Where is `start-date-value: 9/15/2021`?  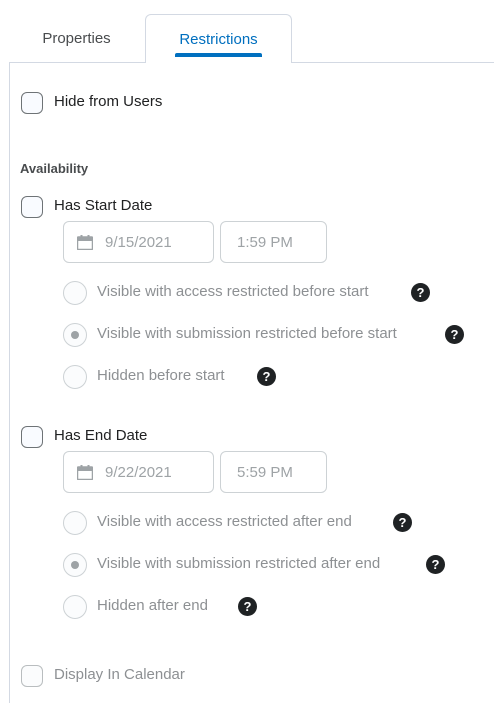
start-date-value: 9/15/2021 is located at coordinates (138, 242).